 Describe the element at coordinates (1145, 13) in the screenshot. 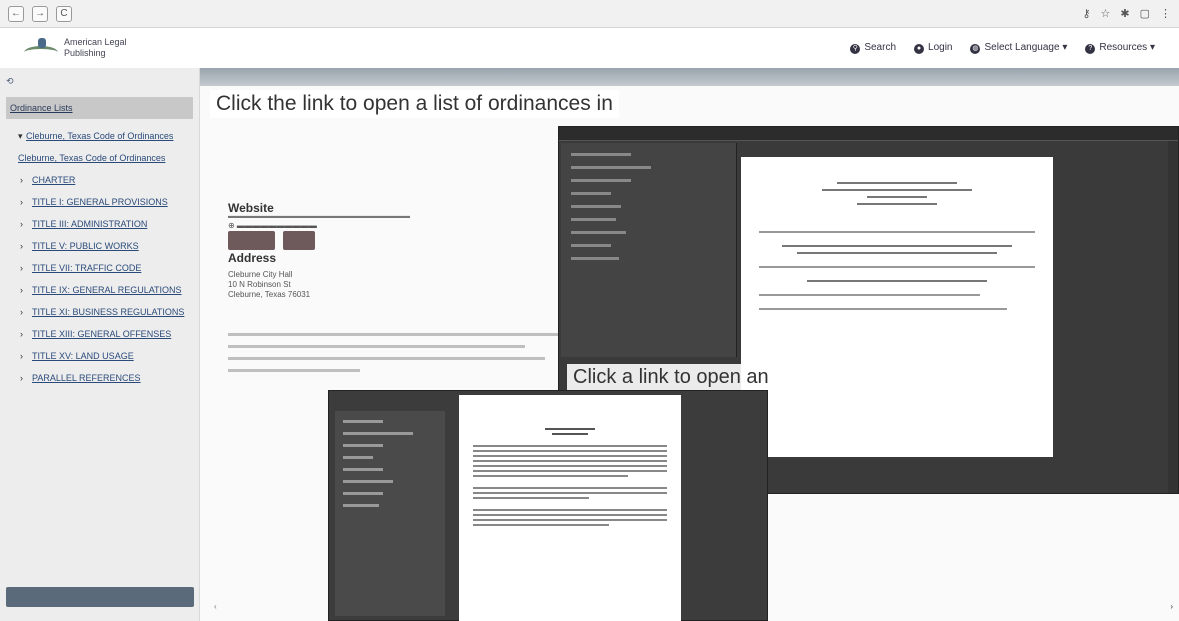

I see `window-icon: ▢` at that location.